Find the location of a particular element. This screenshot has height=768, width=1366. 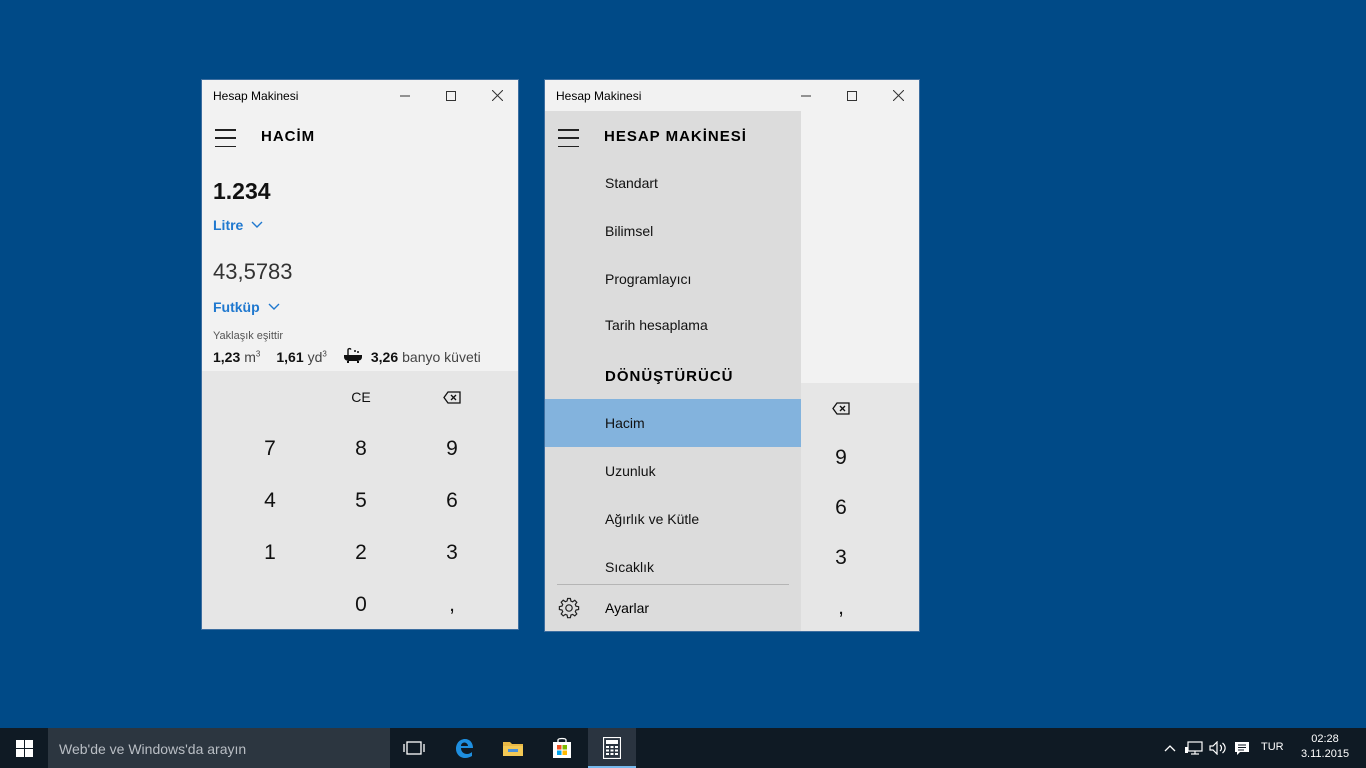

keypad-partial: 9 6 3 , is located at coordinates (860, 507).